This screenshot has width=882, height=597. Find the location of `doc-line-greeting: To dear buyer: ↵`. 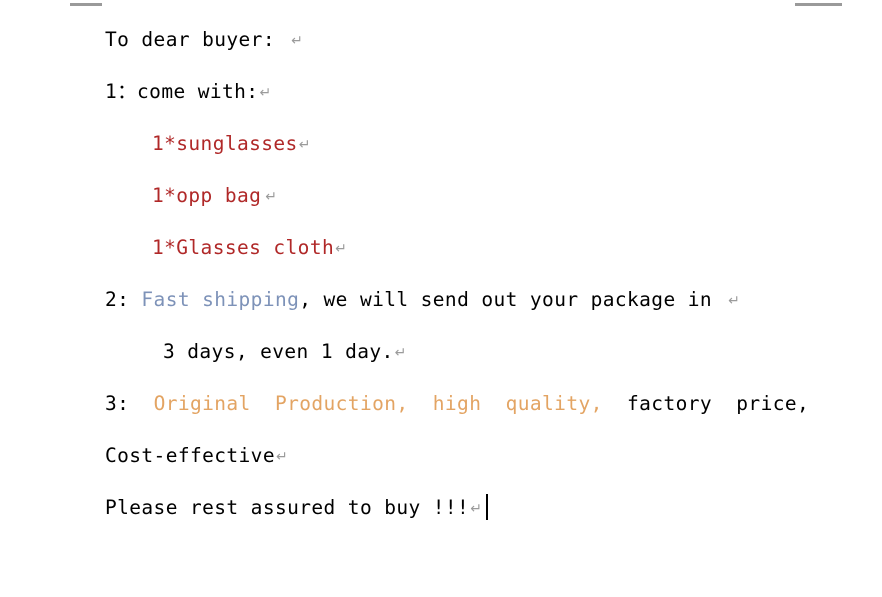

doc-line-greeting: To dear buyer: ↵ is located at coordinates (441, 40).